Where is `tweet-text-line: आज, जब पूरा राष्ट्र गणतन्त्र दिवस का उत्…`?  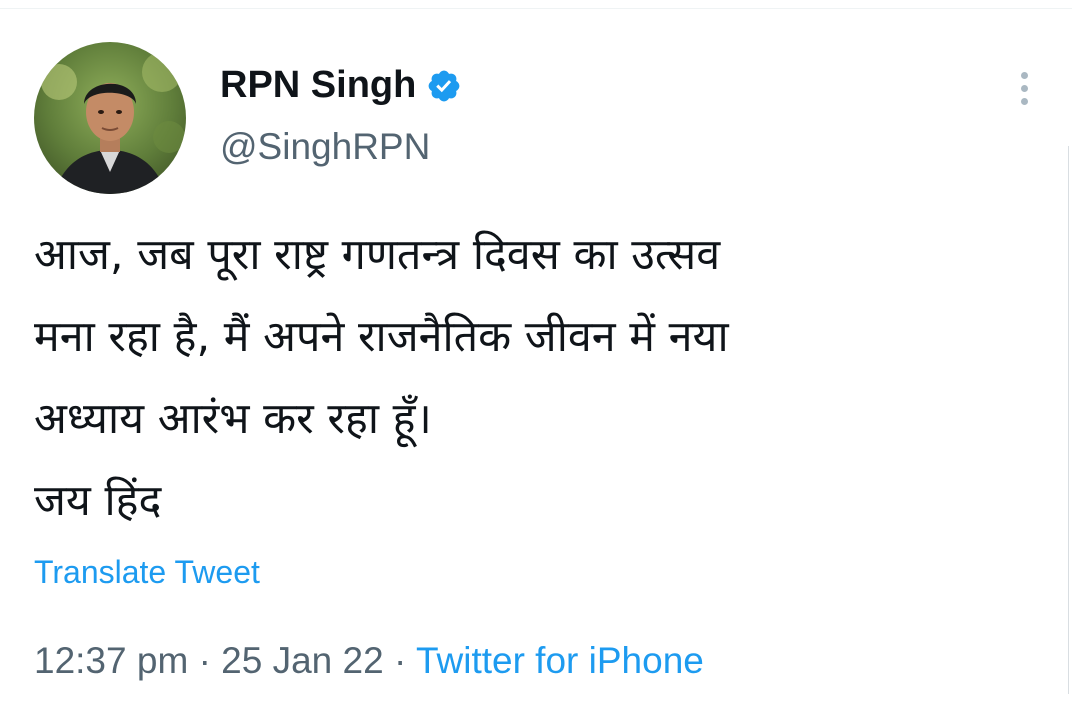 tweet-text-line: आज, जब पूरा राष्ट्र गणतन्त्र दिवस का उत्… is located at coordinates (377, 255).